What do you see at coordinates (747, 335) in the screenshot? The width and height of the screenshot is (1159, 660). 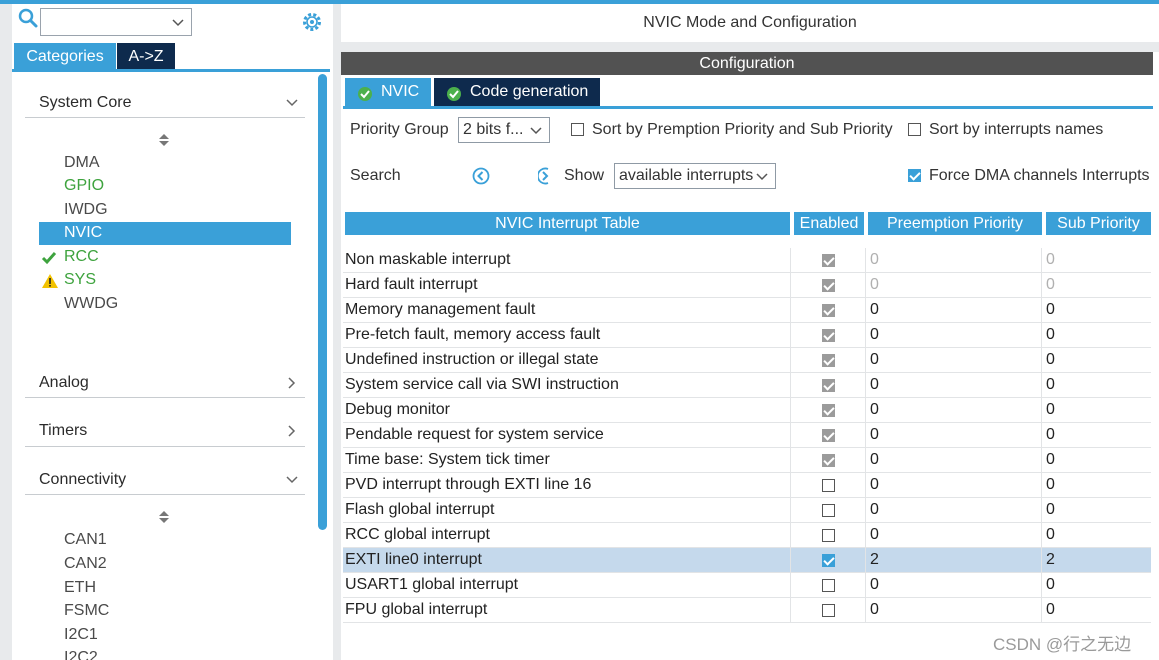 I see `table-row: Pre-fetch fault, memory access fault 0 0` at bounding box center [747, 335].